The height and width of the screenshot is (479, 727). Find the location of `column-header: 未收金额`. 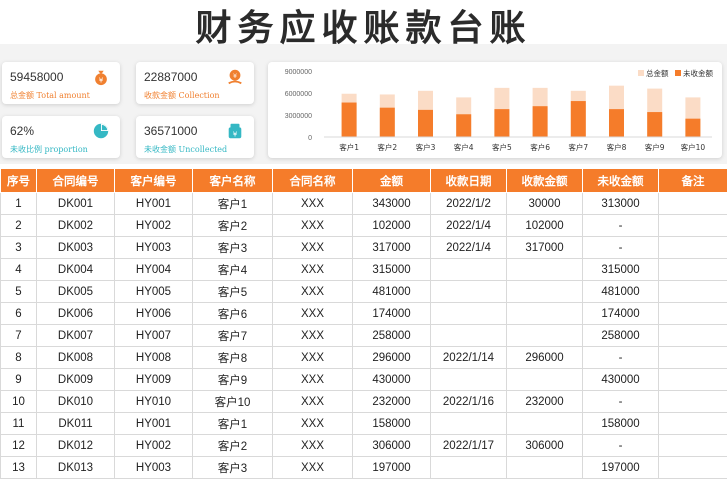

column-header: 未收金额 is located at coordinates (621, 181).